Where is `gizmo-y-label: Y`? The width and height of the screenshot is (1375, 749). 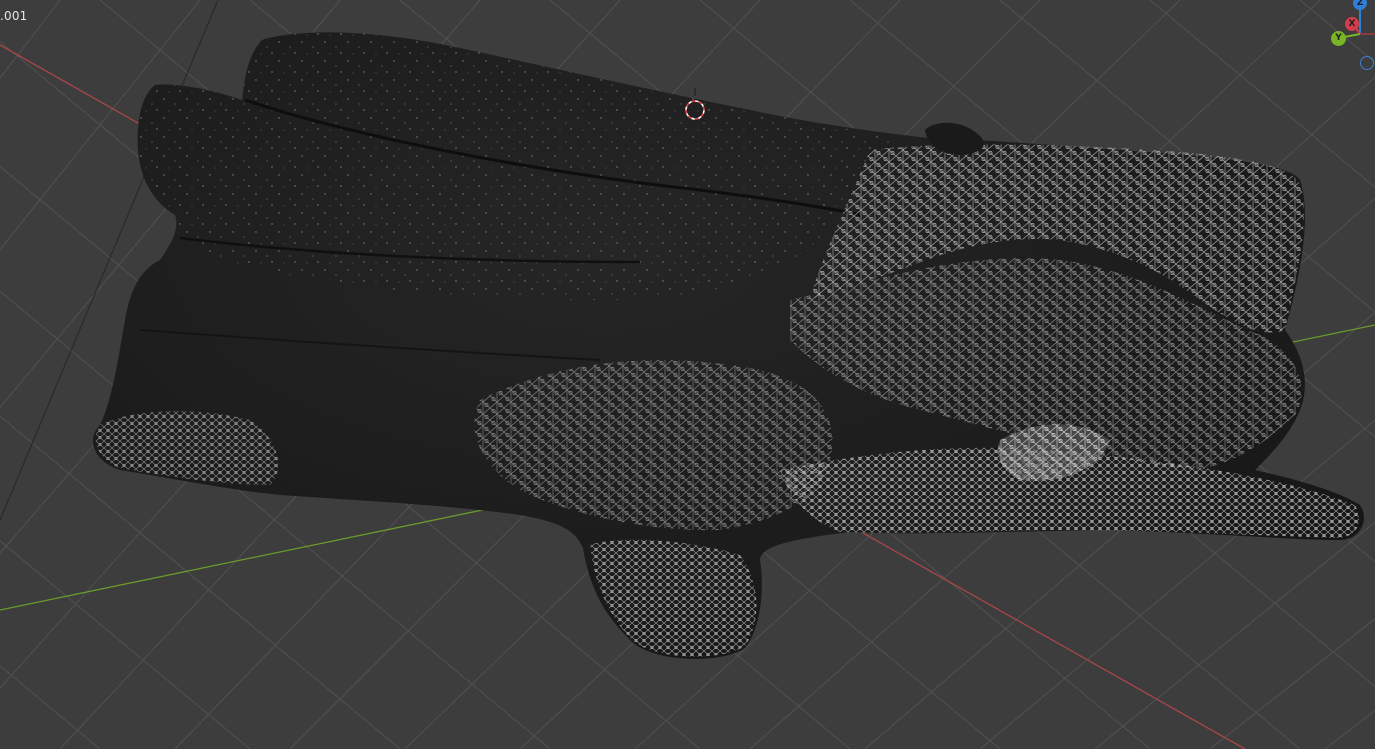 gizmo-y-label: Y is located at coordinates (1338, 38).